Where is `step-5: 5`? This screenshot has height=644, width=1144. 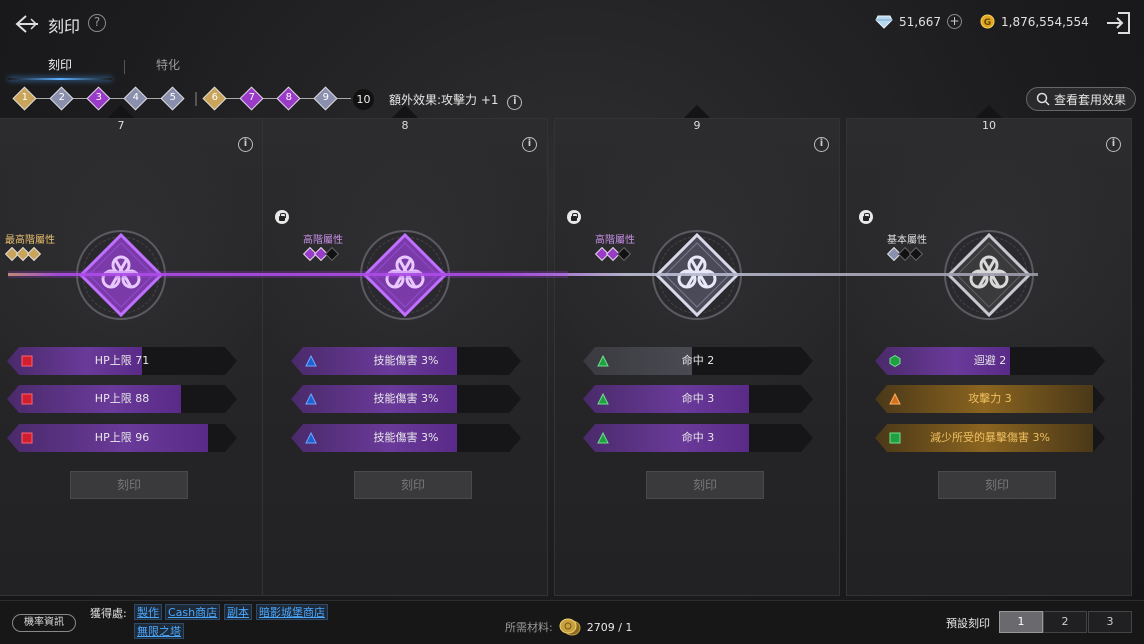 step-5: 5 is located at coordinates (172, 98).